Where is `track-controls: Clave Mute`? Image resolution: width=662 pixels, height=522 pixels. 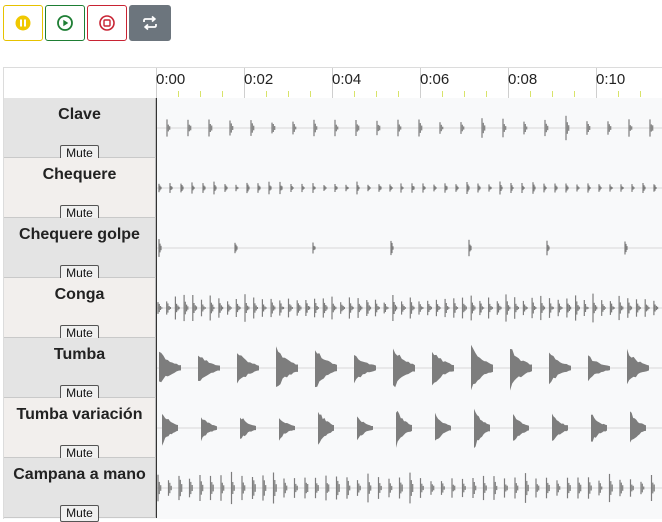
track-controls: Clave Mute is located at coordinates (80, 130).